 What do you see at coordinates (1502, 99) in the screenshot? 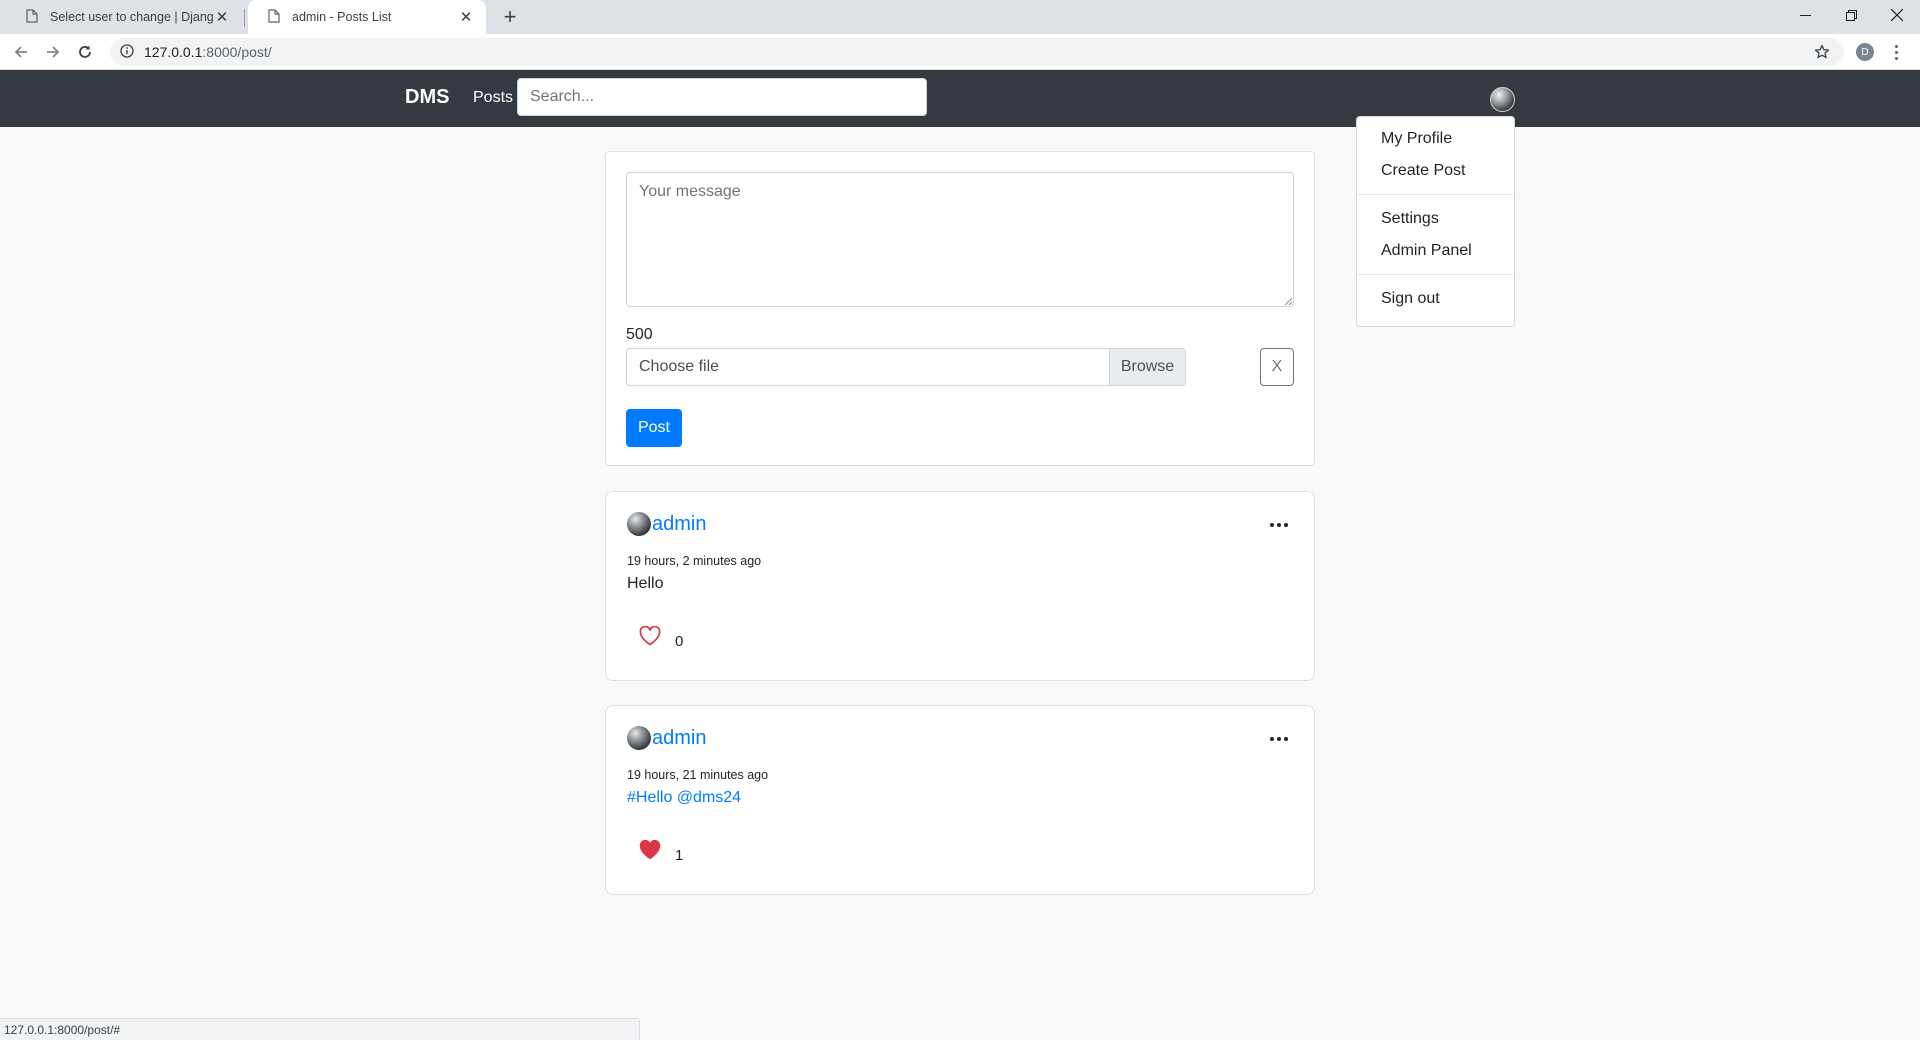
I see `user-avatar` at bounding box center [1502, 99].